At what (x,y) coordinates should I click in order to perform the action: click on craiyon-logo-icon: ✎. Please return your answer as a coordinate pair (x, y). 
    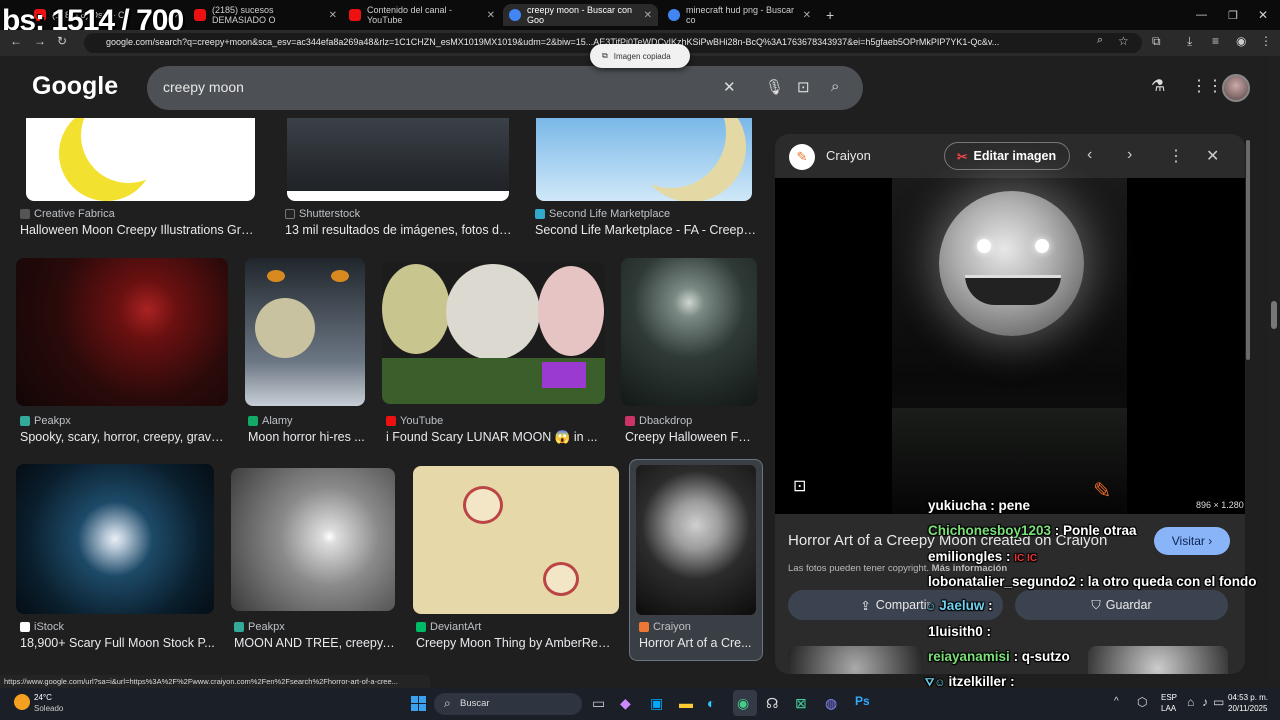
    Looking at the image, I should click on (802, 157).